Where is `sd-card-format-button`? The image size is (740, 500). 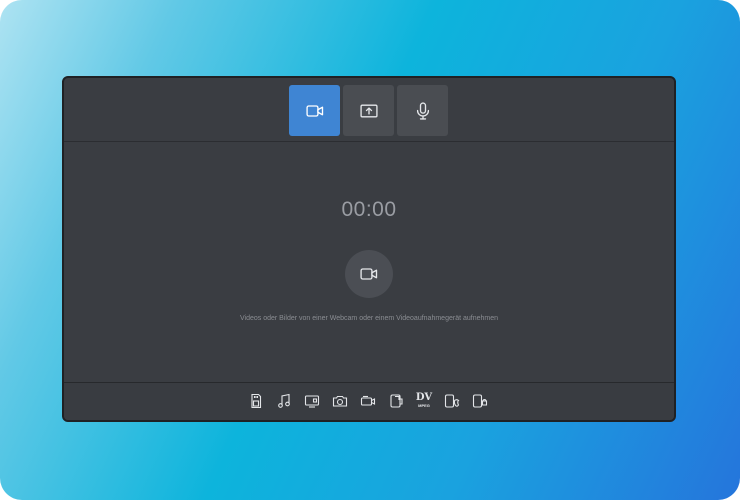 sd-card-format-button is located at coordinates (256, 401).